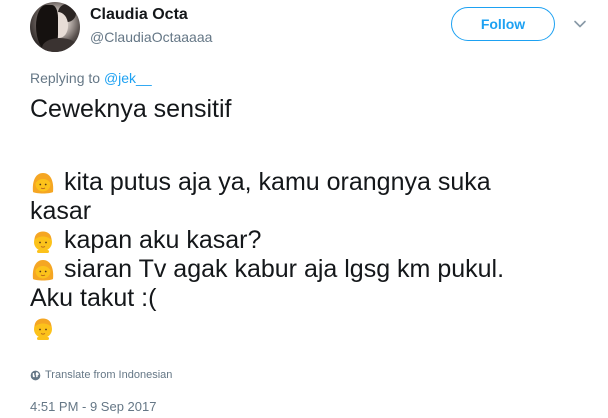 This screenshot has width=608, height=418. I want to click on tweet-line-text: Ceweknya sensitif, so click(131, 109).